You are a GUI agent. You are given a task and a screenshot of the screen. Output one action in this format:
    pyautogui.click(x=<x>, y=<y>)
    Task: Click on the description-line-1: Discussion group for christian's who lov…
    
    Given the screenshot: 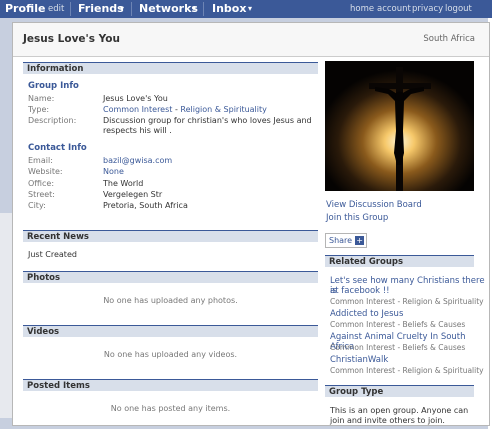 What is the action you would take?
    pyautogui.click(x=207, y=120)
    